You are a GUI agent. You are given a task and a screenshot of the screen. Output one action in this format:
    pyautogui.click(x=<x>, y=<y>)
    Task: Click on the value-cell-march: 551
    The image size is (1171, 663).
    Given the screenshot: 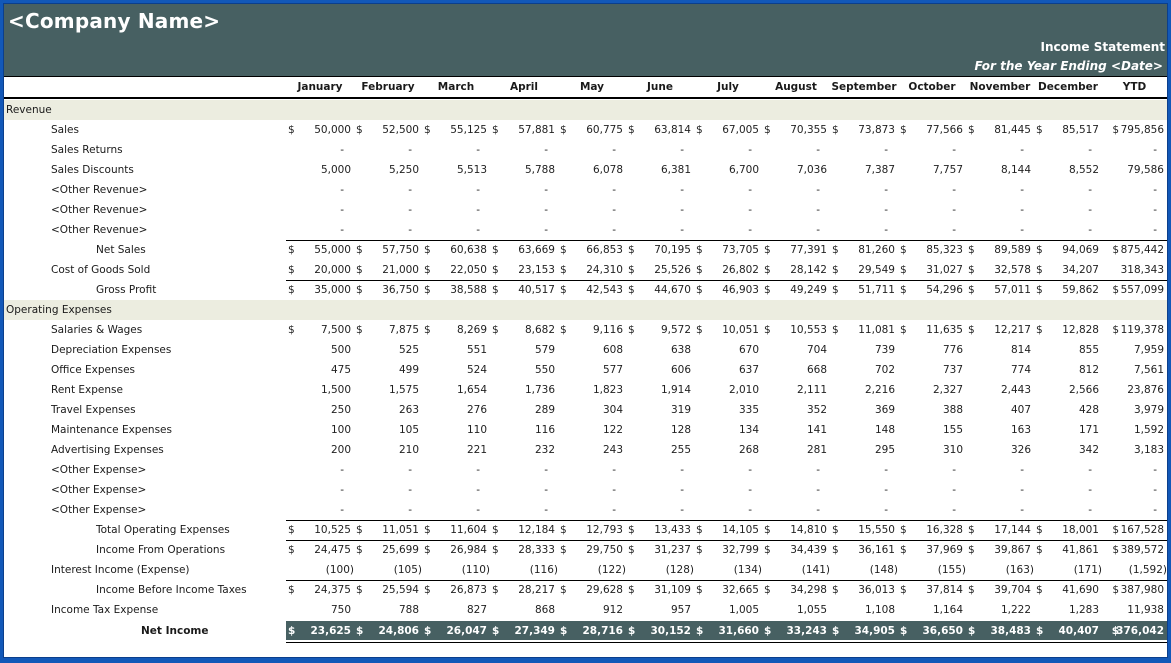 What is the action you would take?
    pyautogui.click(x=456, y=351)
    